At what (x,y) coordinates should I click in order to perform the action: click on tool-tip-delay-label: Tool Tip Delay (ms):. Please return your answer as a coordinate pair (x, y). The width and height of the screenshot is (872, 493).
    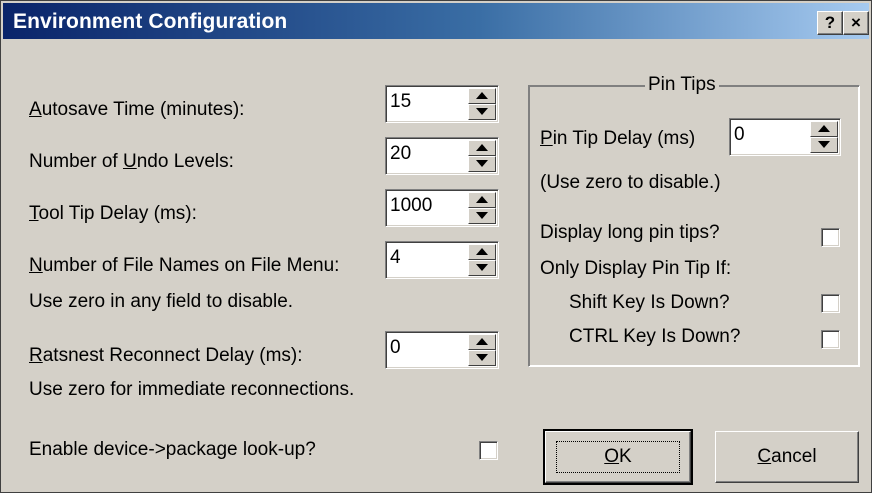
    Looking at the image, I should click on (113, 213).